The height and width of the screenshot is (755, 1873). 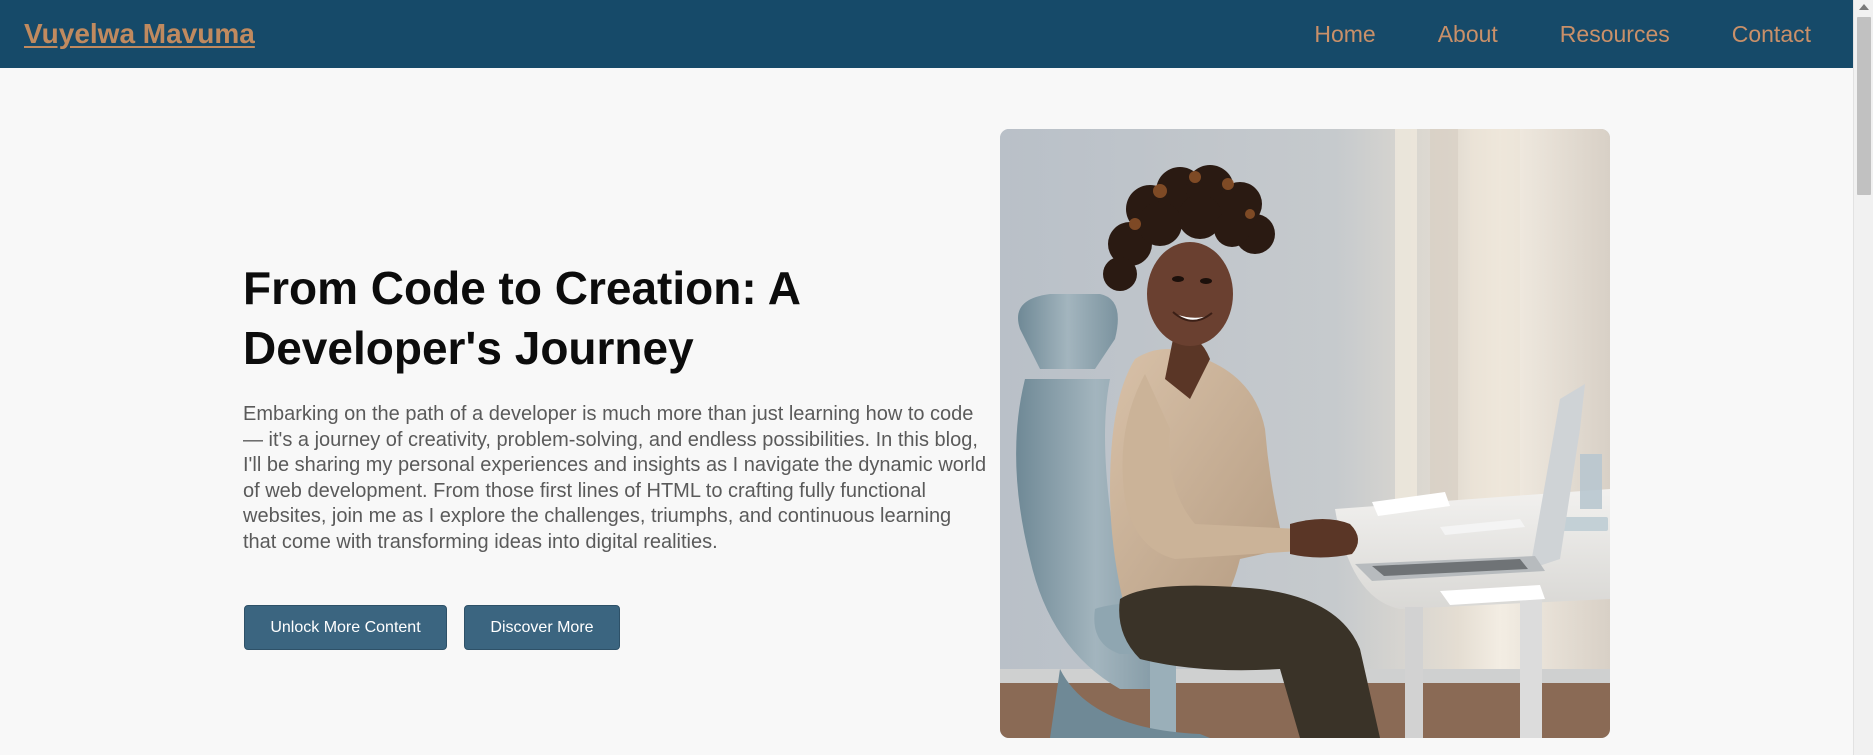 I want to click on discover-more-button: Discover More, so click(x=542, y=627).